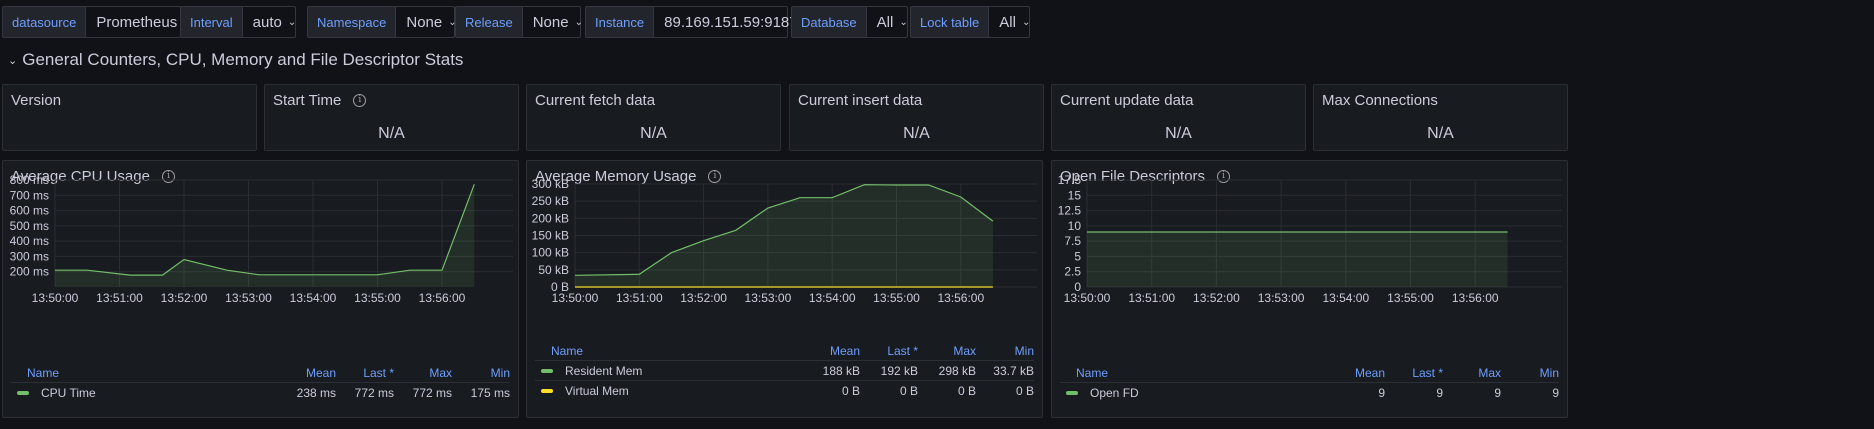 The width and height of the screenshot is (1874, 429). I want to click on panel-title: Current update data, so click(1127, 100).